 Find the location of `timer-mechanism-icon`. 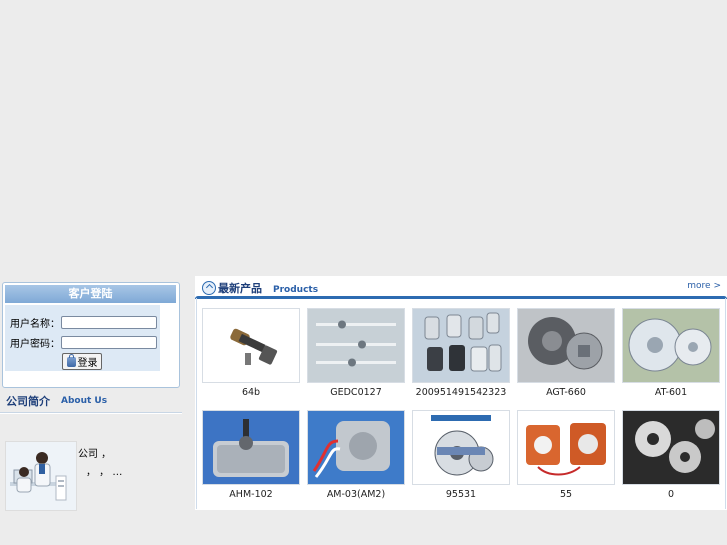

timer-mechanism-icon is located at coordinates (671, 345).